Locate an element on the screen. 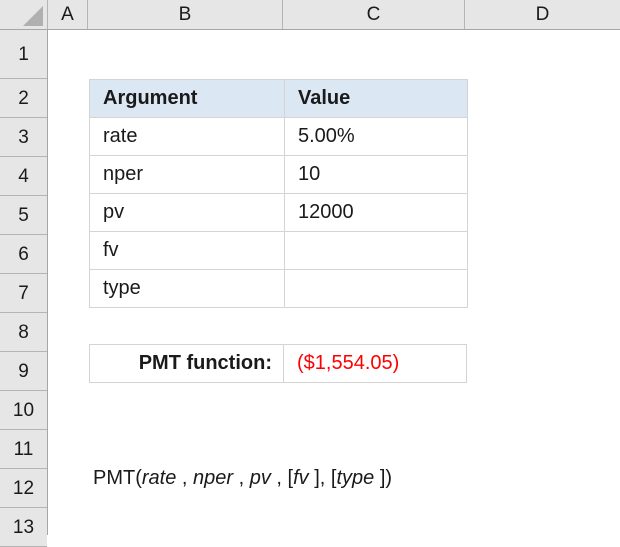 This screenshot has width=620, height=547. cell-value-fv is located at coordinates (376, 250).